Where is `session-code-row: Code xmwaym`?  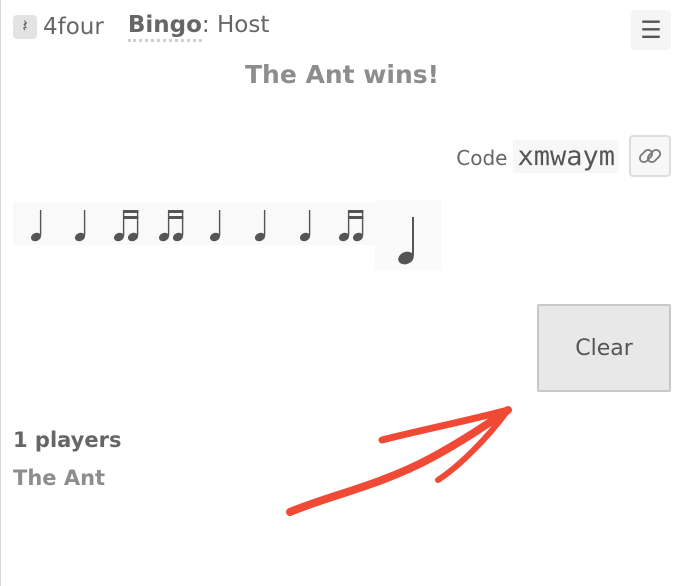 session-code-row: Code xmwaym is located at coordinates (563, 156).